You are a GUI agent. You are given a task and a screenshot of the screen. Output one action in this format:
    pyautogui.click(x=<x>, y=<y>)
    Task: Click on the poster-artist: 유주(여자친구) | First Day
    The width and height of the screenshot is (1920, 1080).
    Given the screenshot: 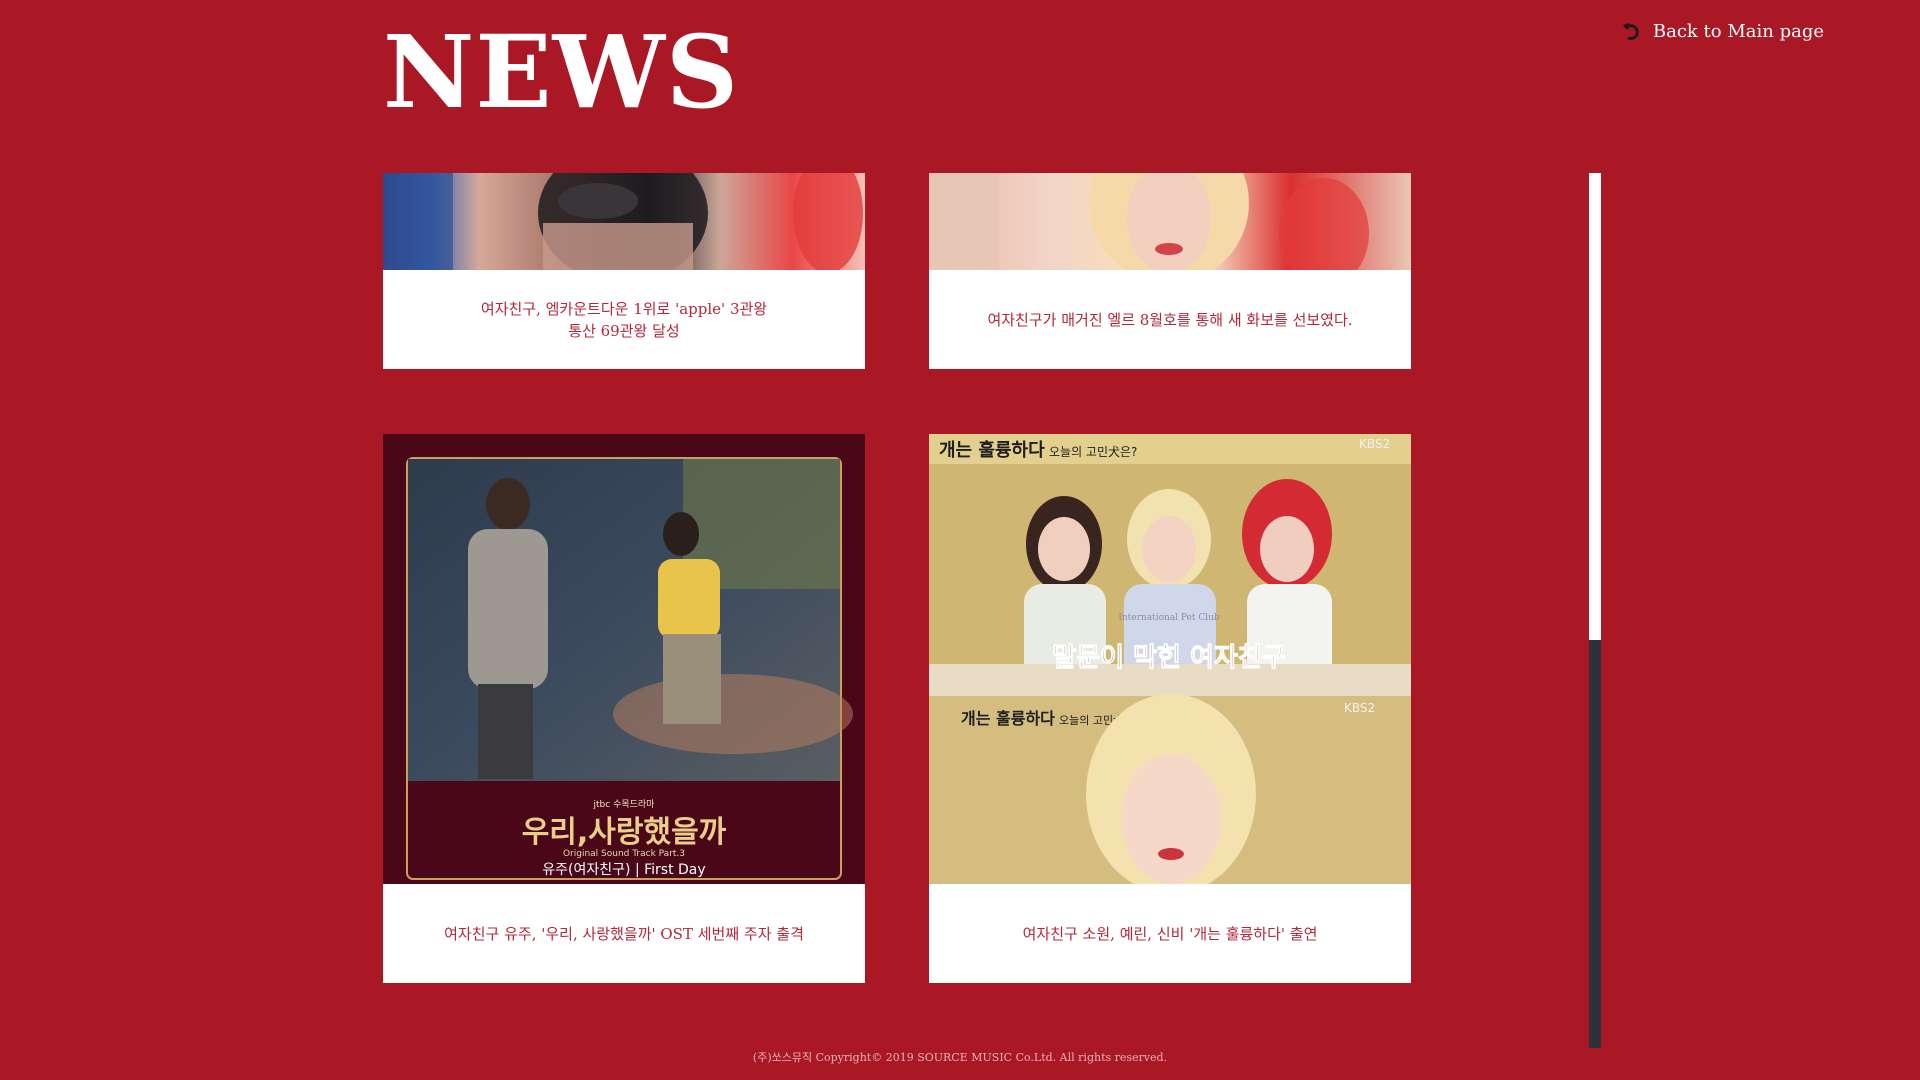 What is the action you would take?
    pyautogui.click(x=623, y=870)
    